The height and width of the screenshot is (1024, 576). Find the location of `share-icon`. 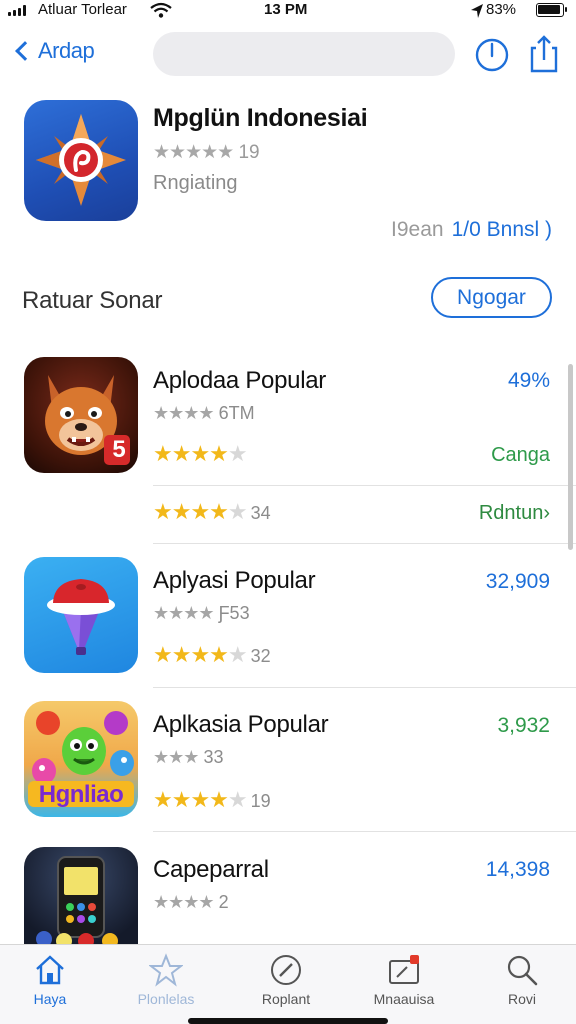

share-icon is located at coordinates (544, 54).